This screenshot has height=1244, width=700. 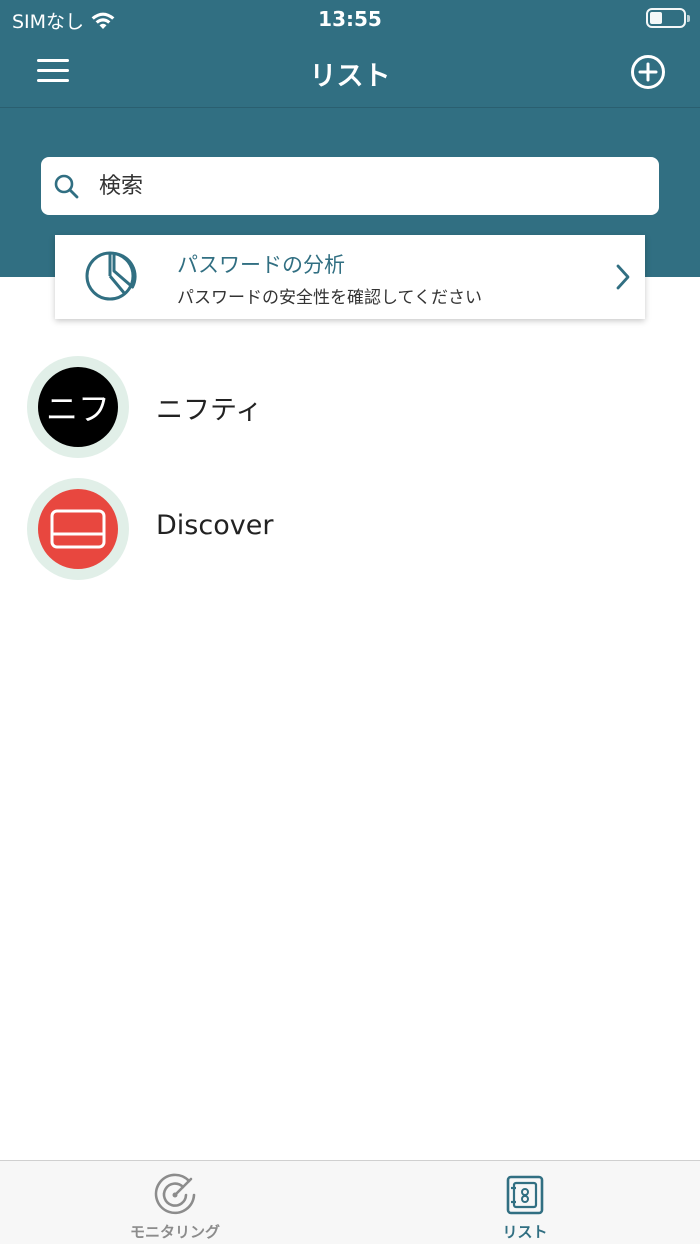 I want to click on page-title: リスト, so click(x=350, y=76).